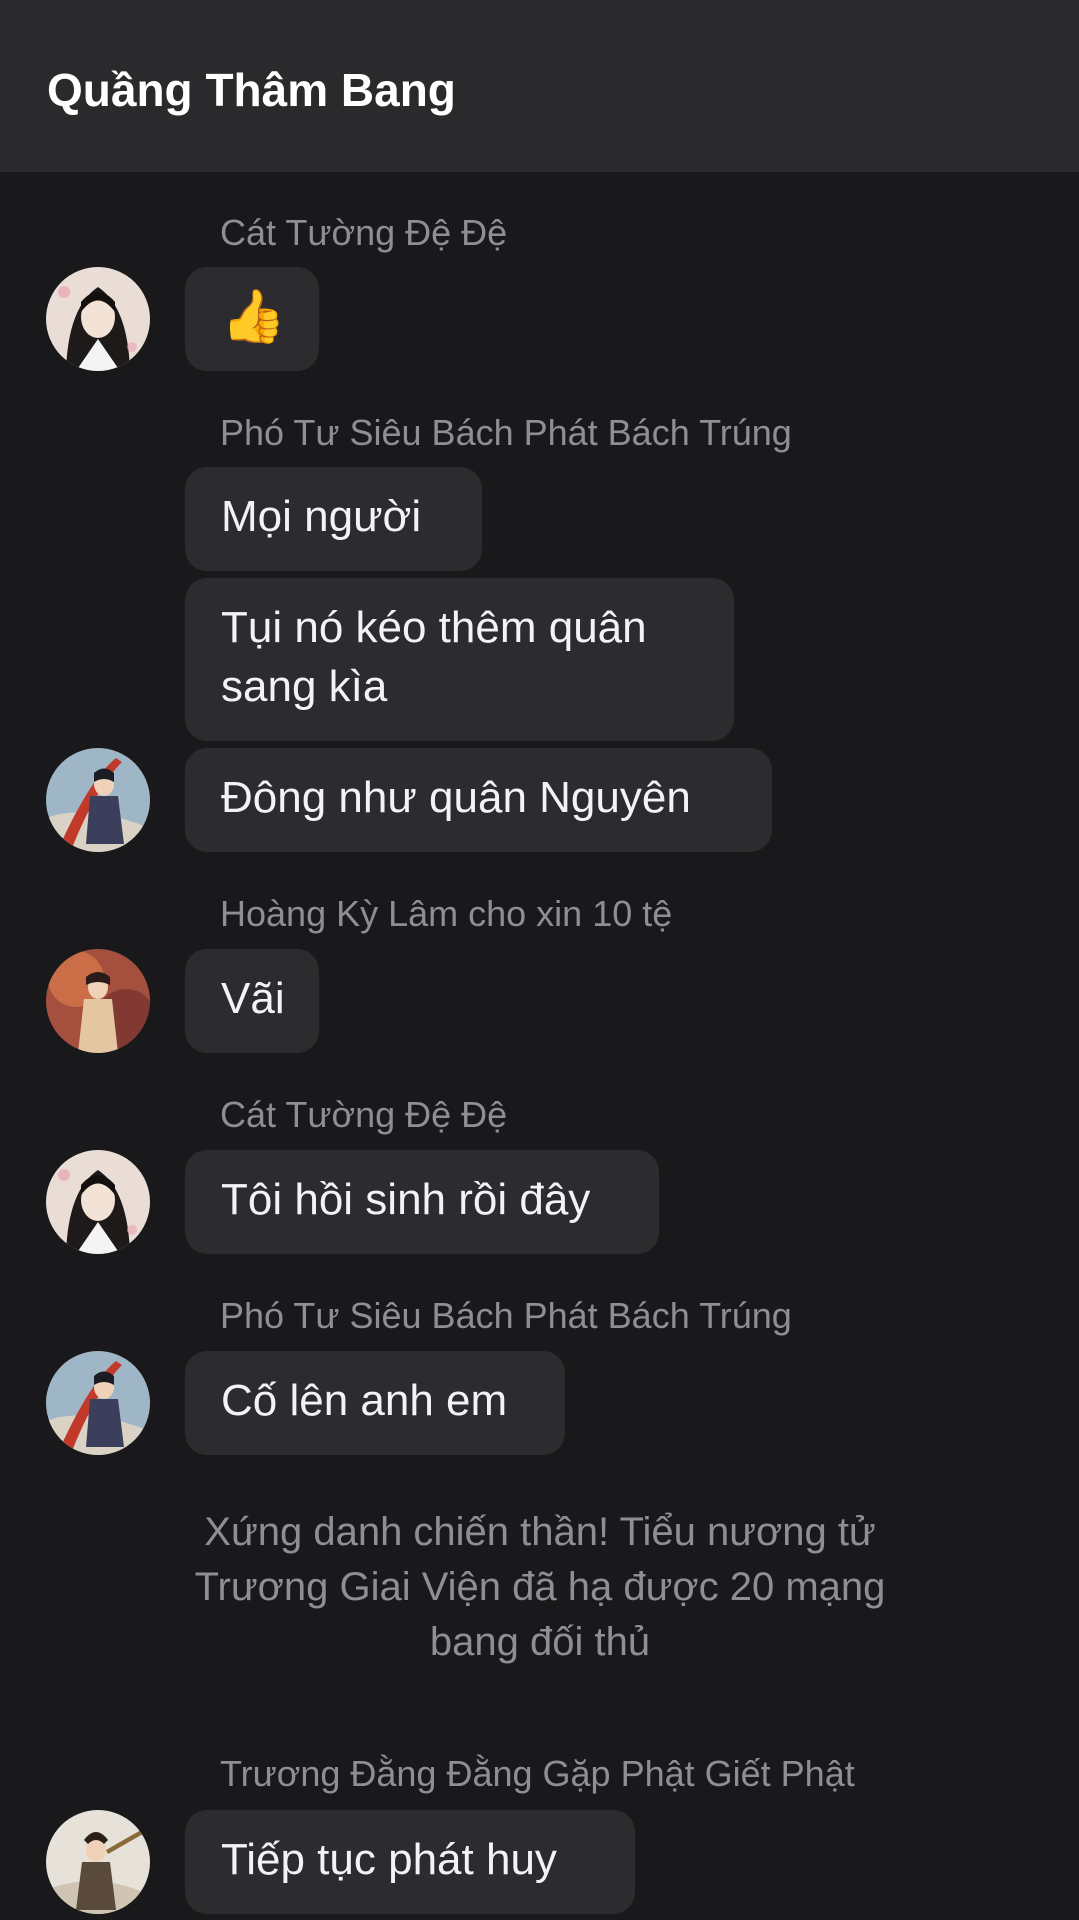  I want to click on system-notice-line: Trương Giai Viện đã hạ được 20 mạng, so click(540, 1587).